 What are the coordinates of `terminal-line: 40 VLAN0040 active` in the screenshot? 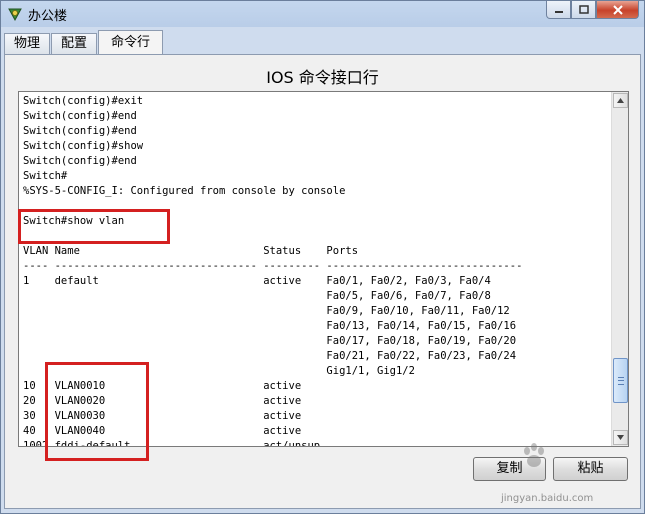 It's located at (162, 431).